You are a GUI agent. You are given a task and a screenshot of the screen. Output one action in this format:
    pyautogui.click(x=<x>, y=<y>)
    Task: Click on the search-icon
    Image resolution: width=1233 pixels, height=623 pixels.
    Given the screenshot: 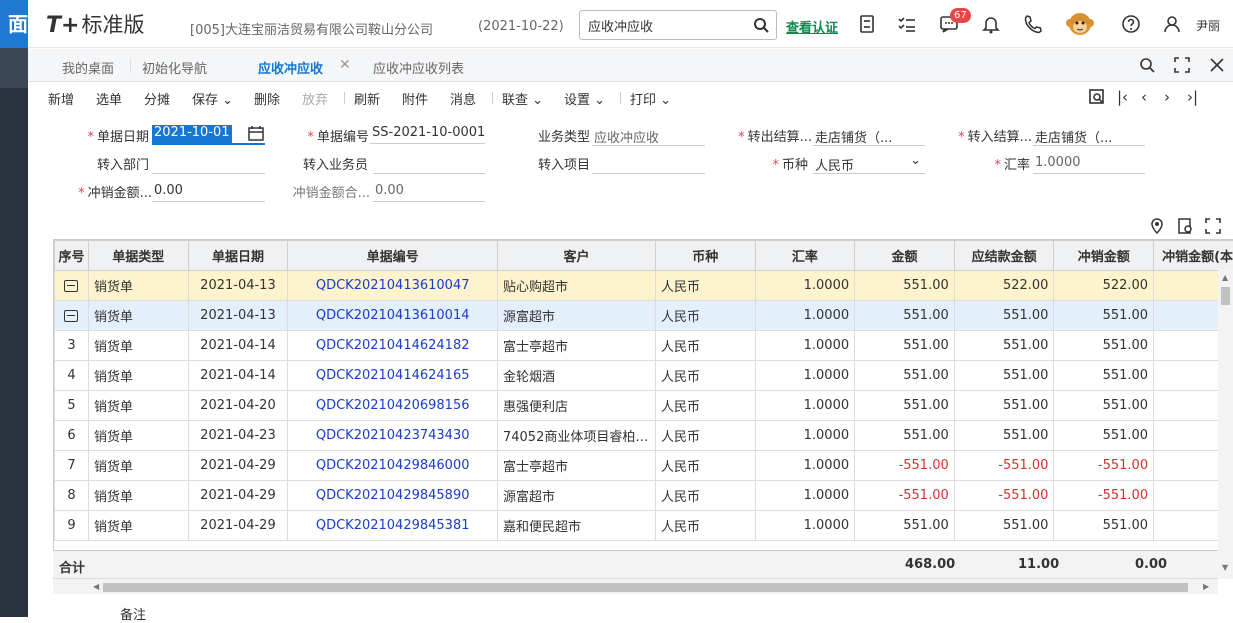 What is the action you would take?
    pyautogui.click(x=761, y=25)
    